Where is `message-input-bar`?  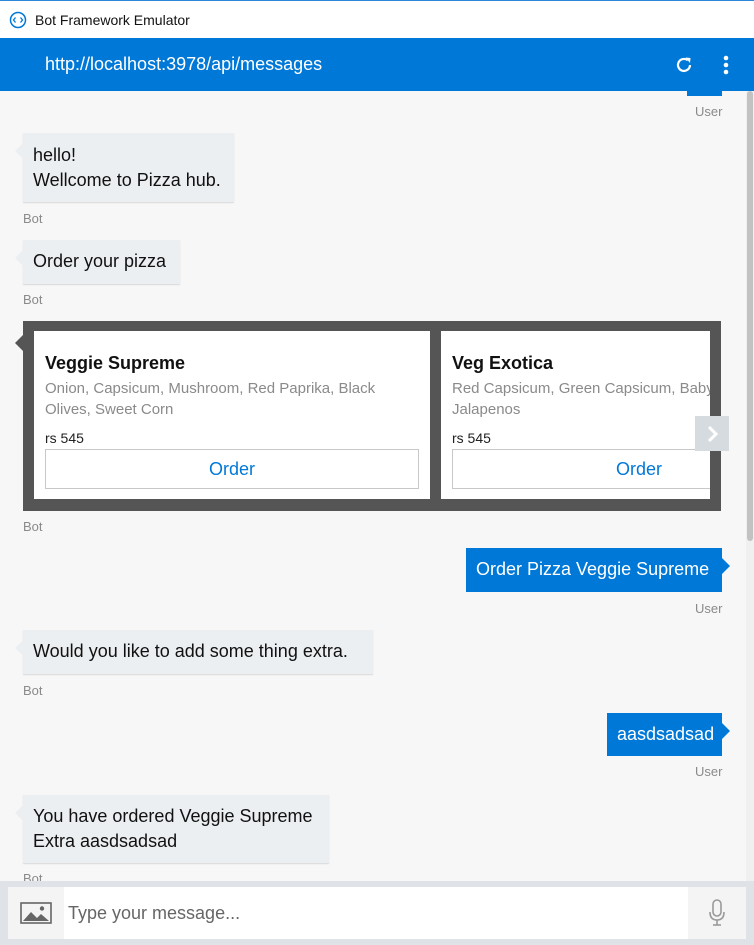
message-input-bar is located at coordinates (377, 913).